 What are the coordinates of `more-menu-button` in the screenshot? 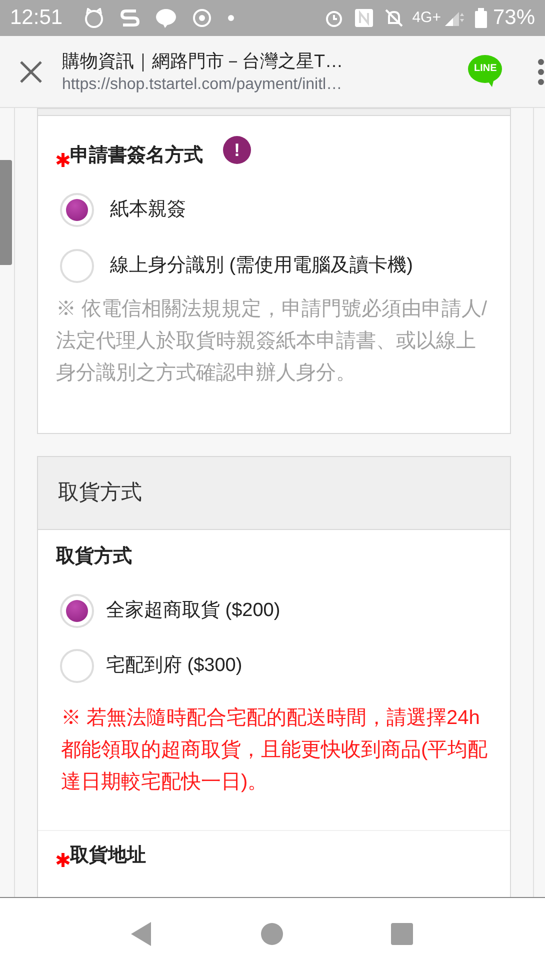 It's located at (541, 71).